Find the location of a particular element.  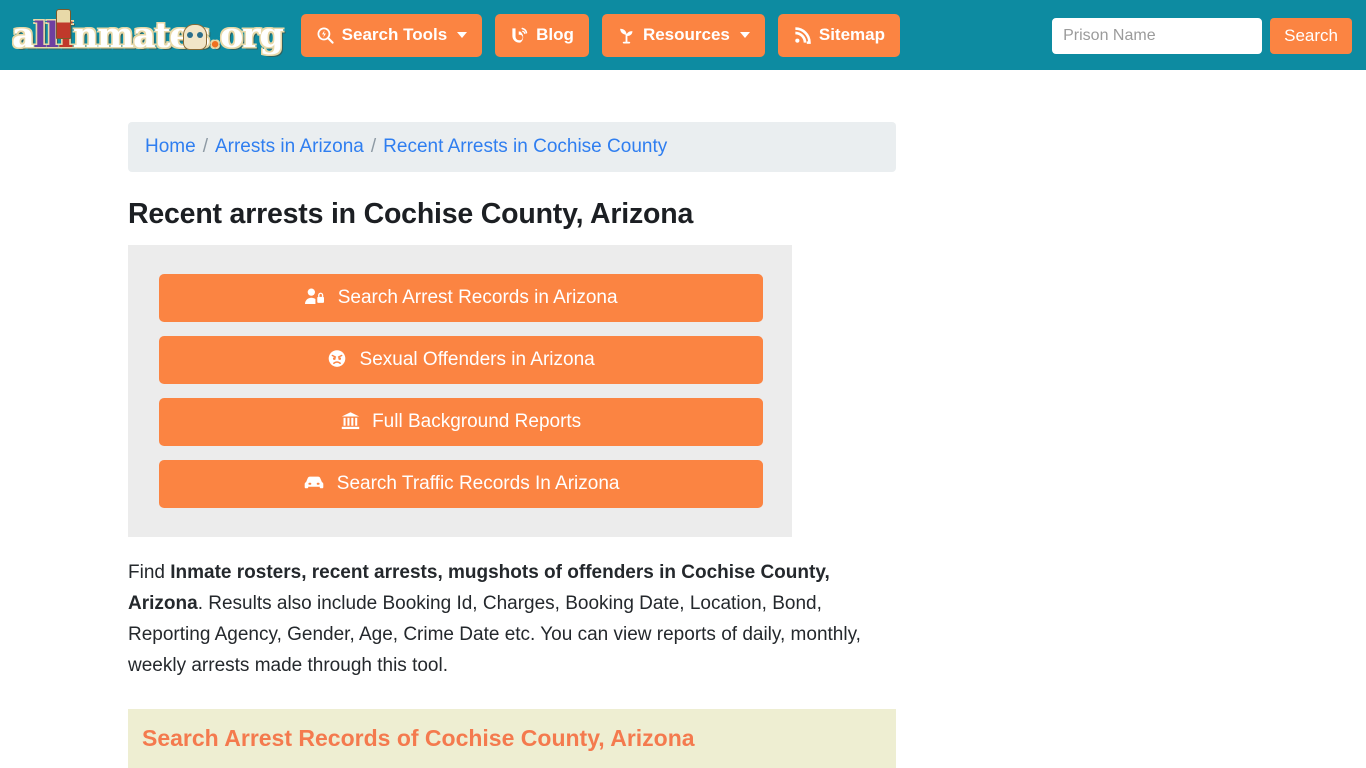

nav-label-resources: Resources is located at coordinates (686, 34).